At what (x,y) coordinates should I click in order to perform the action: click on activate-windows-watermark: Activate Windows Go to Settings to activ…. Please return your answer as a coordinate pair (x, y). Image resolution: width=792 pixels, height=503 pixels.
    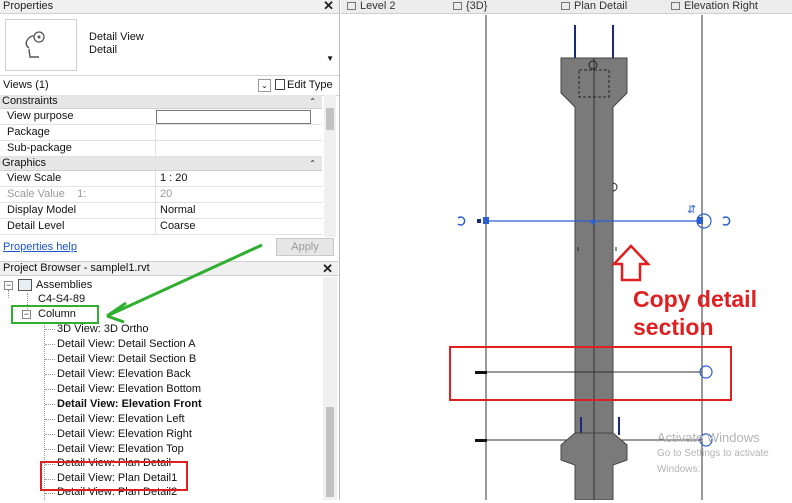
    Looking at the image, I should click on (724, 454).